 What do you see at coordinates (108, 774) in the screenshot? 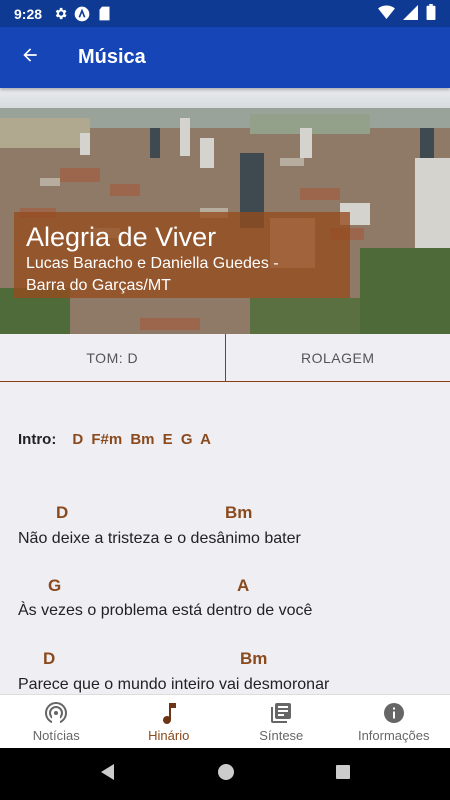
I see `back-triangle-icon` at bounding box center [108, 774].